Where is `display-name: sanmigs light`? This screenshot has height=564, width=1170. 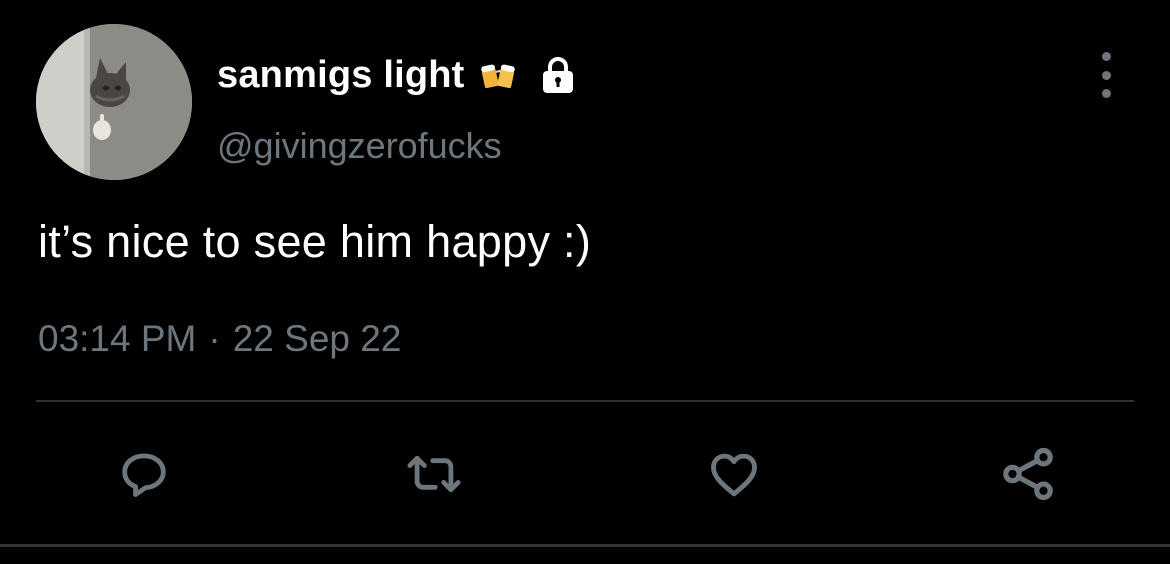
display-name: sanmigs light is located at coordinates (341, 75).